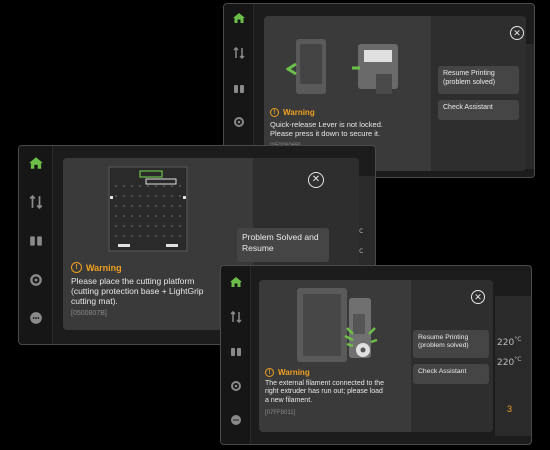  Describe the element at coordinates (342, 66) in the screenshot. I see `lever-illustration` at that location.